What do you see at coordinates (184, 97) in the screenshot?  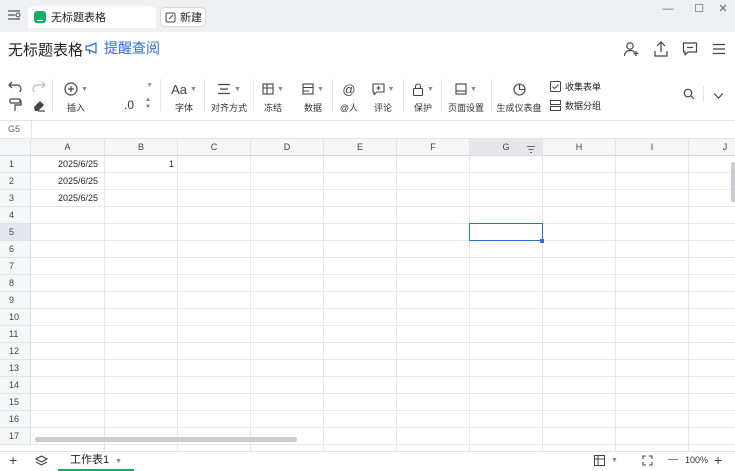 I see `font-button: Aa ▼ 字体` at bounding box center [184, 97].